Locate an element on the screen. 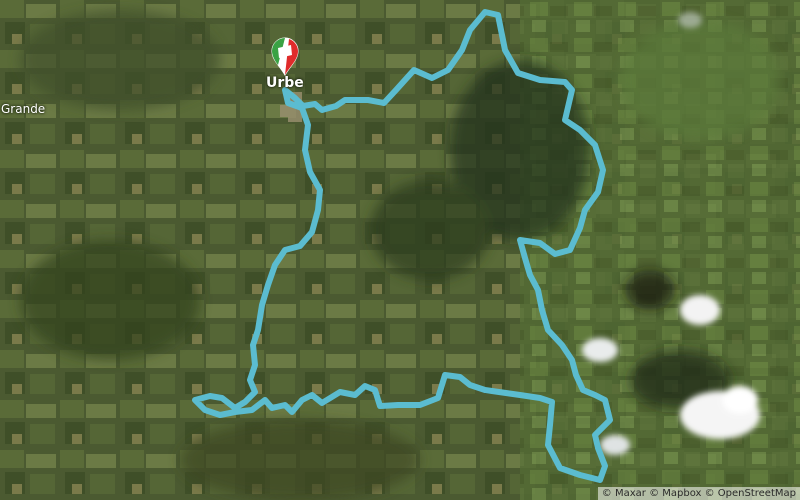  attribution-osm-link: © OpenStreetMap is located at coordinates (750, 493).